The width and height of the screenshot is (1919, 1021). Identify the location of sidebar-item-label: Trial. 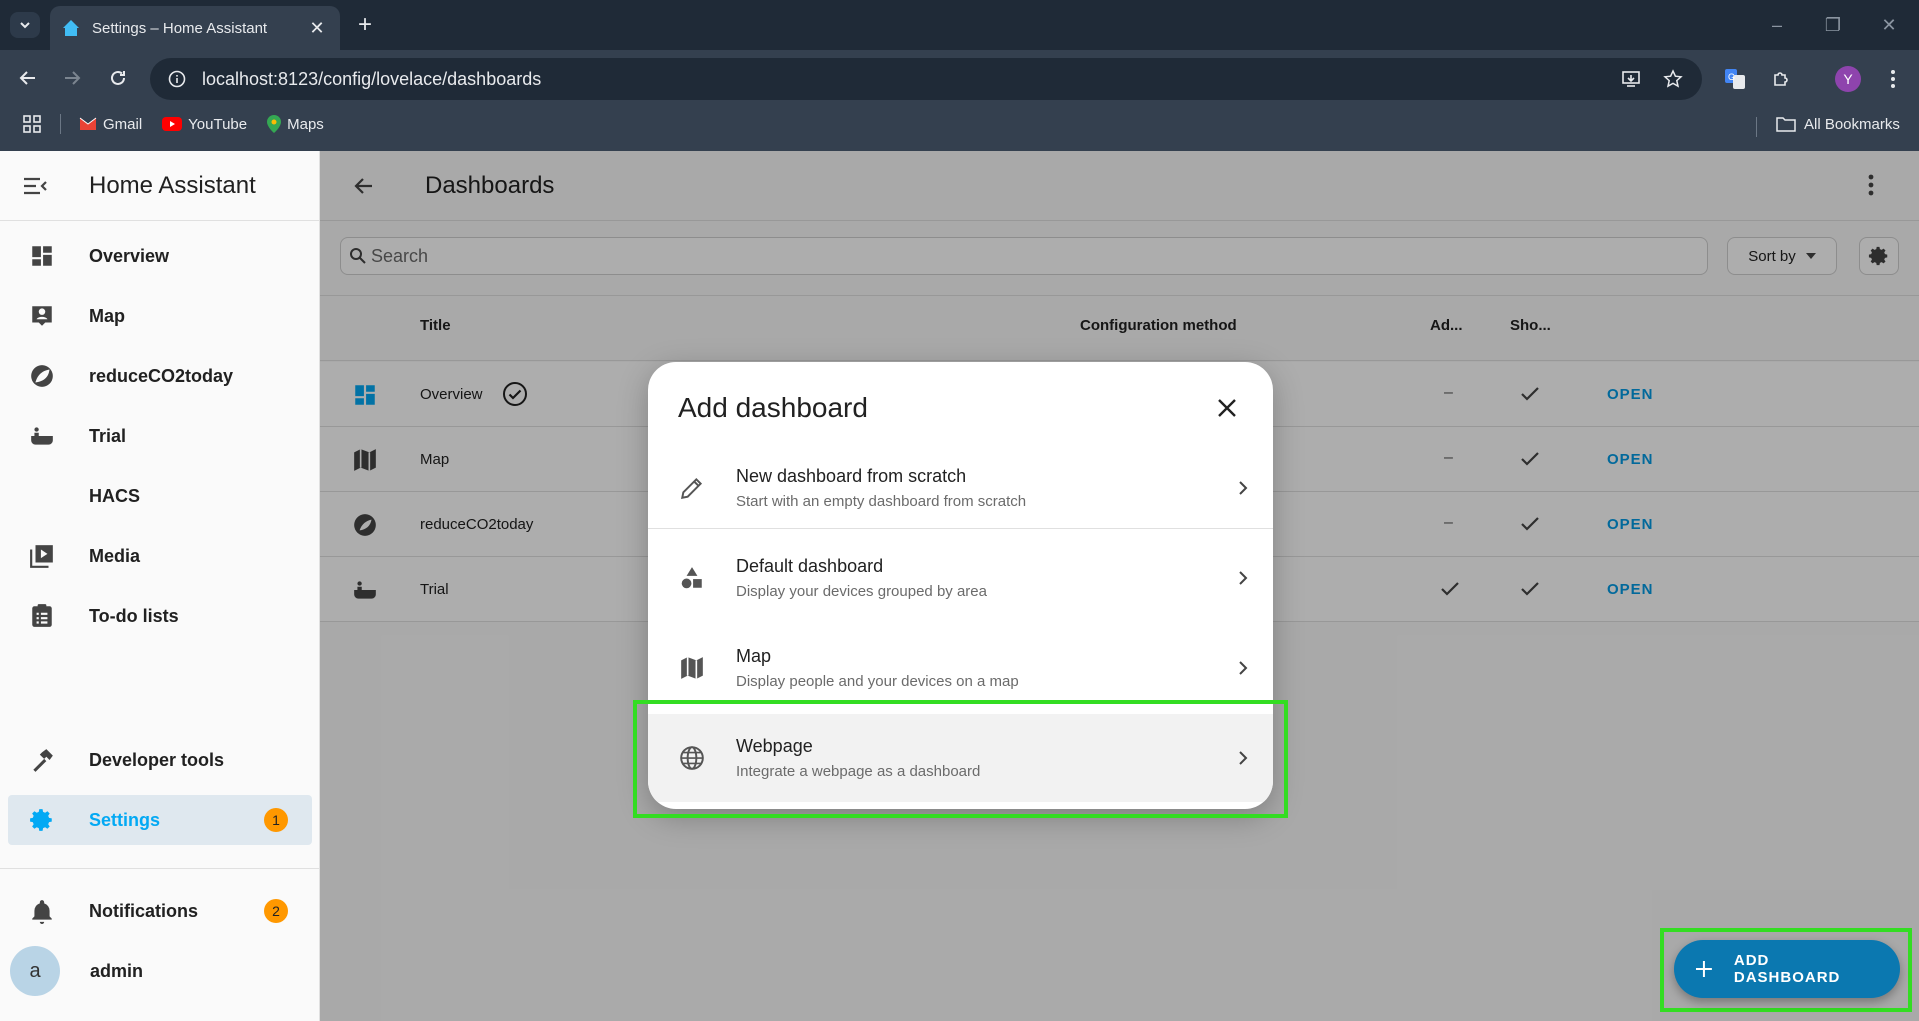
(108, 435).